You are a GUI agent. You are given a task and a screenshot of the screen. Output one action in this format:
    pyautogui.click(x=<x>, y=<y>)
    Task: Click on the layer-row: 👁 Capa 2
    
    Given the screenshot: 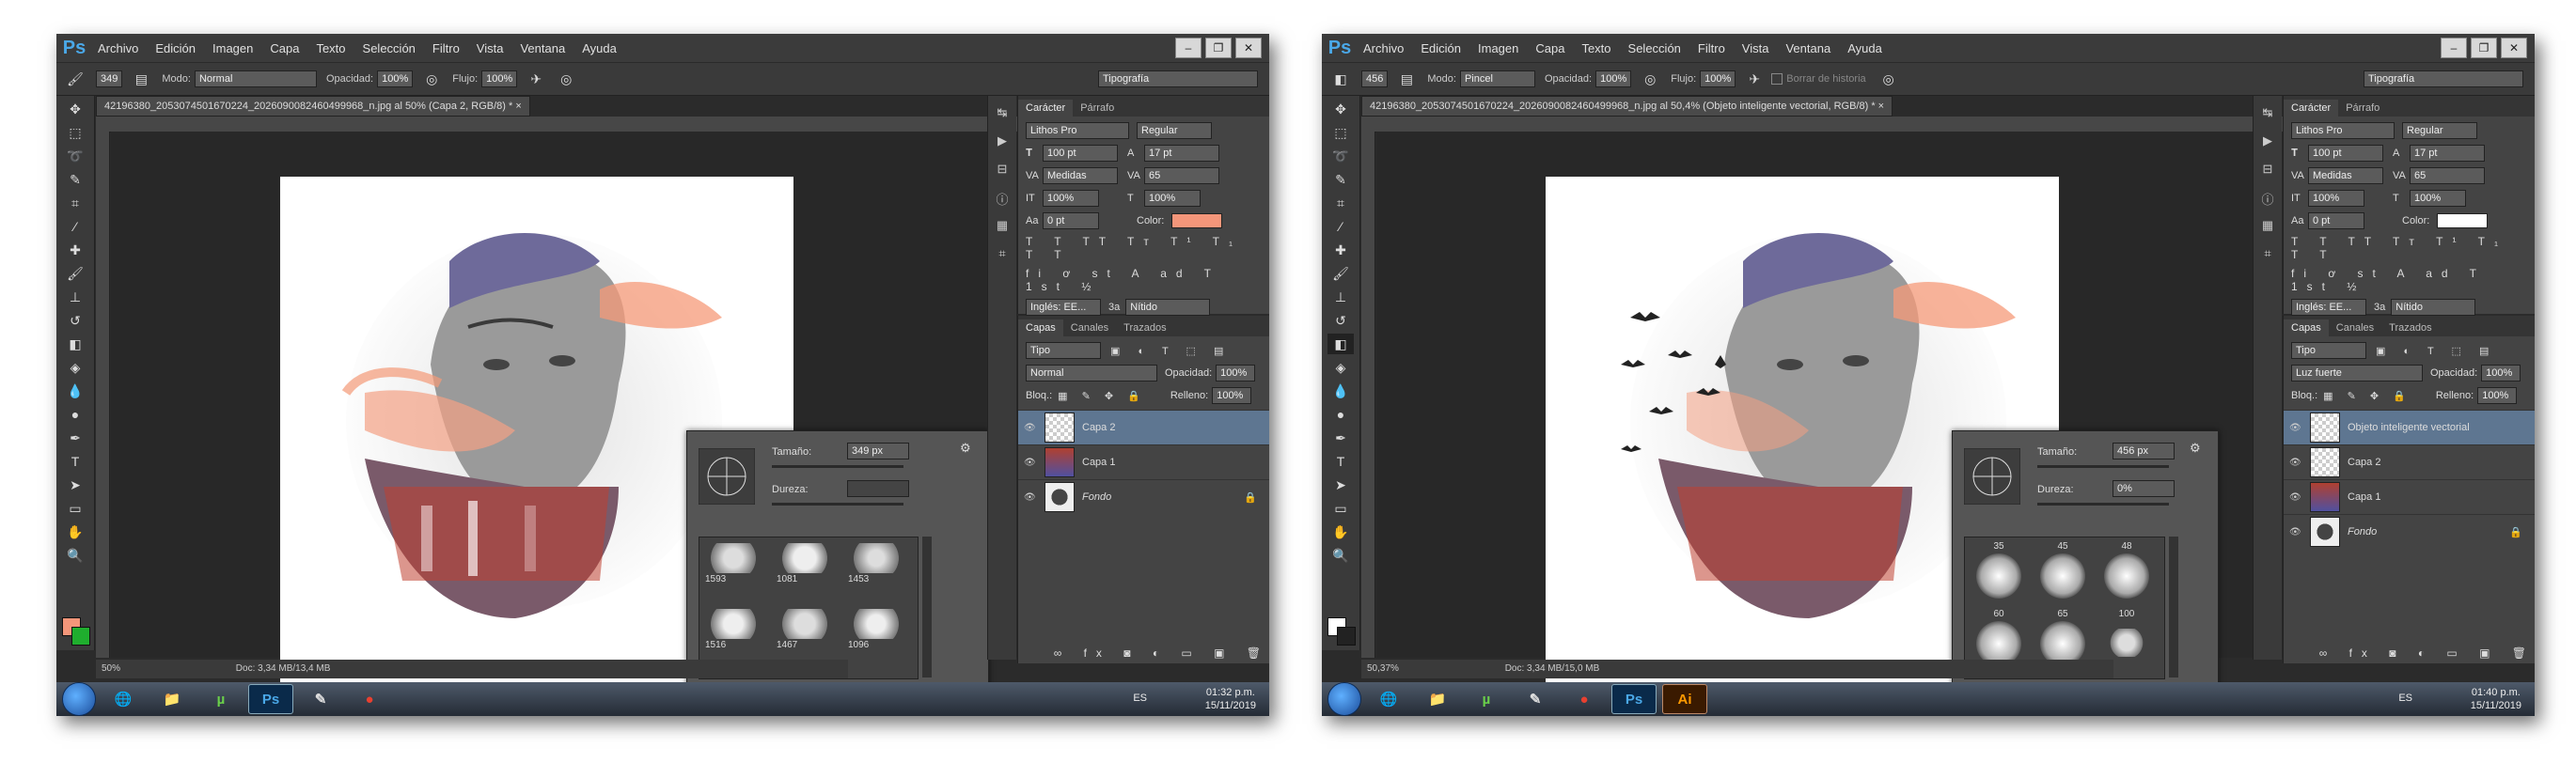 What is the action you would take?
    pyautogui.click(x=1143, y=427)
    